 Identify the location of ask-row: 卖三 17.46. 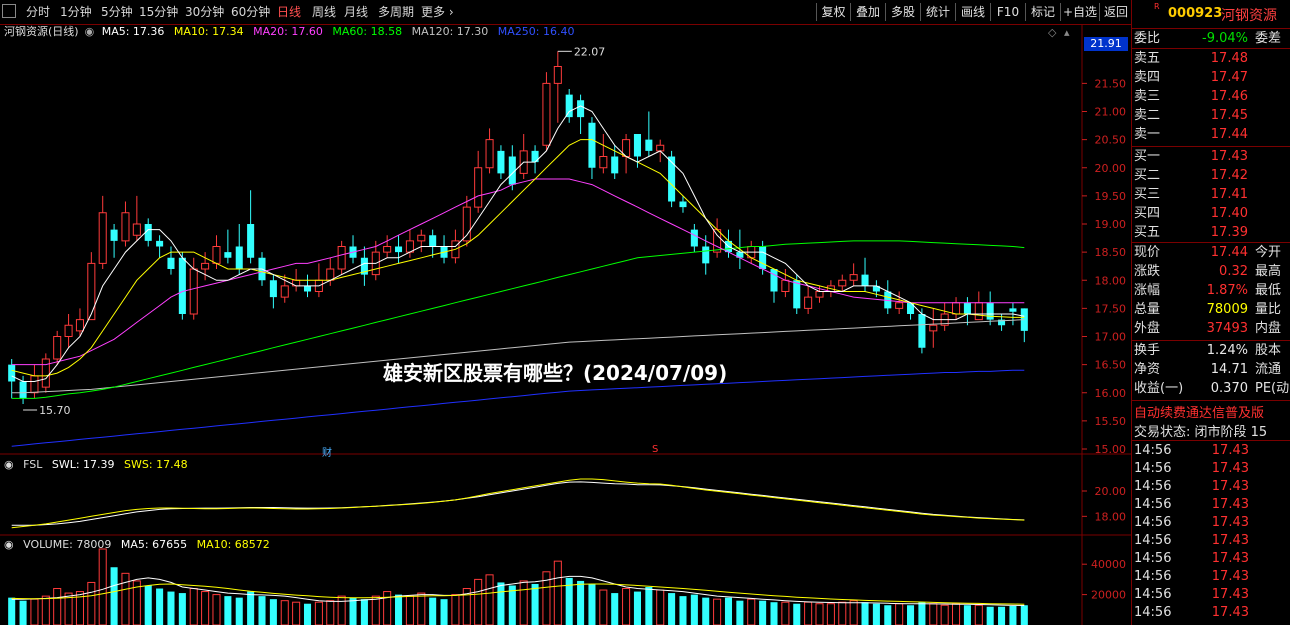
(1212, 97).